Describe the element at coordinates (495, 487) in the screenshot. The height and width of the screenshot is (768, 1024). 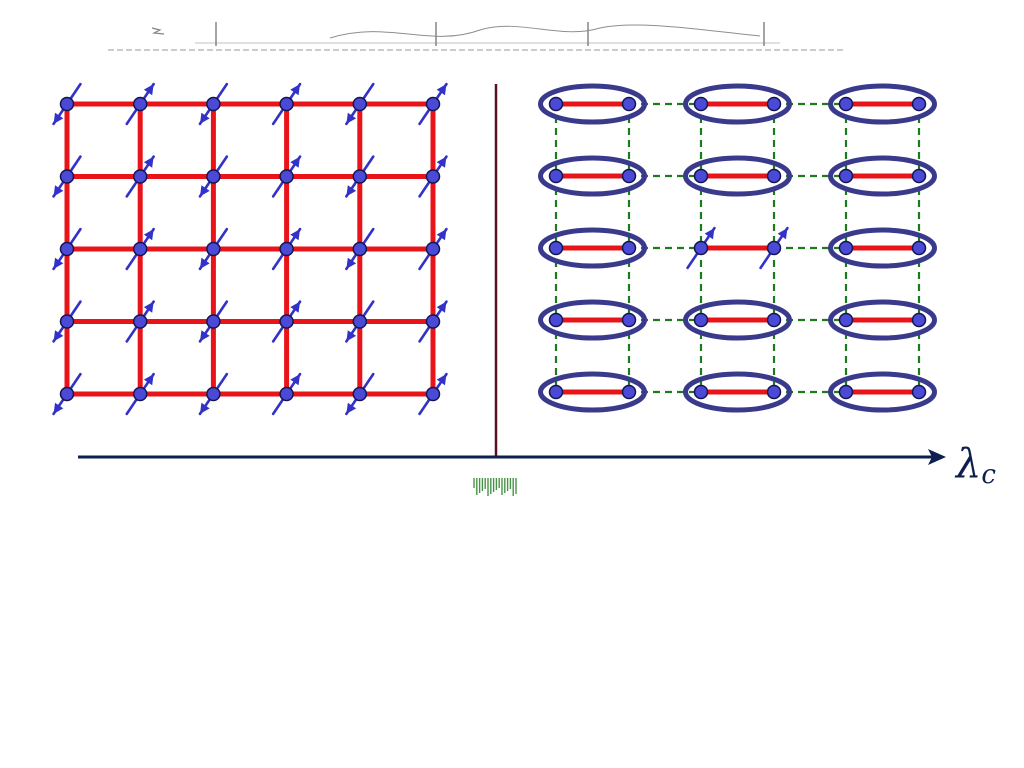
I see `critical-point-caption-marks` at that location.